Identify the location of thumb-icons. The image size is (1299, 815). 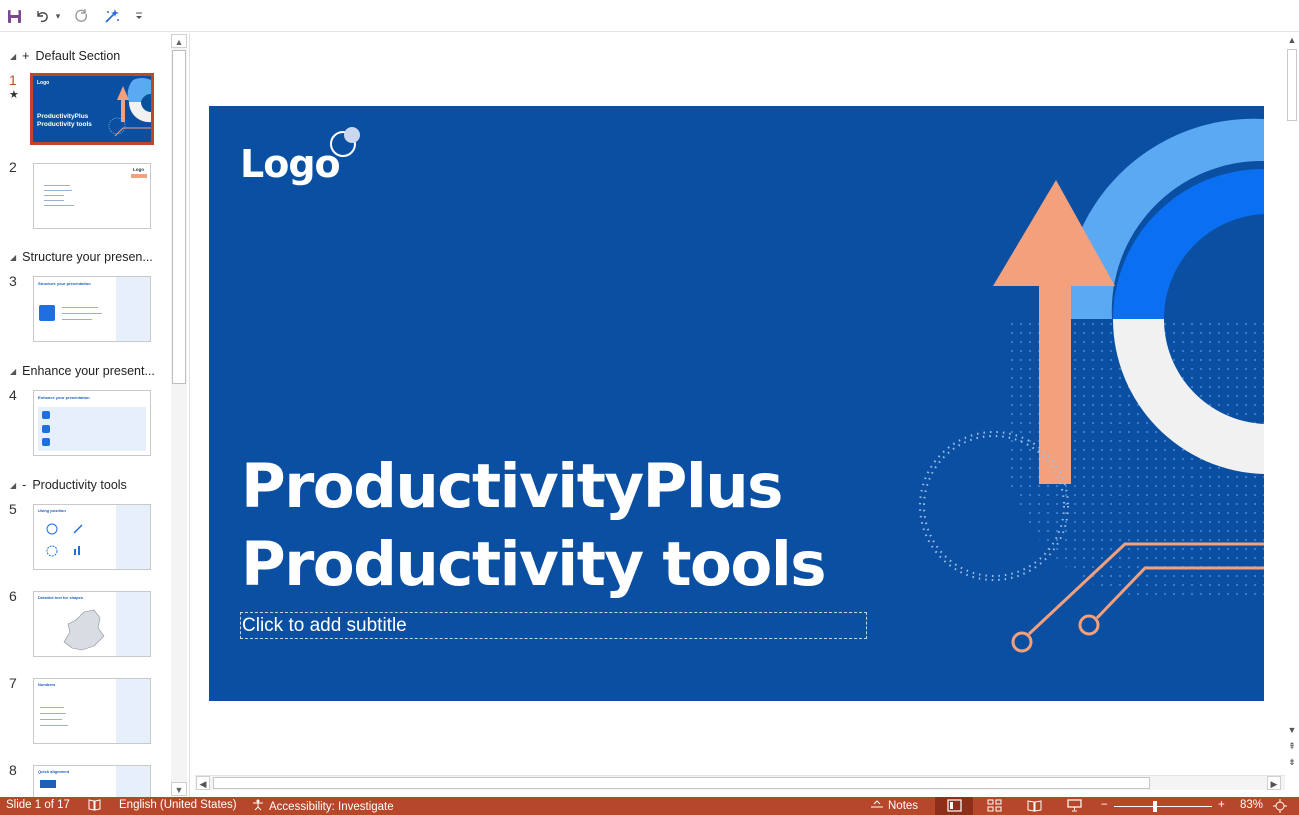
(64, 540).